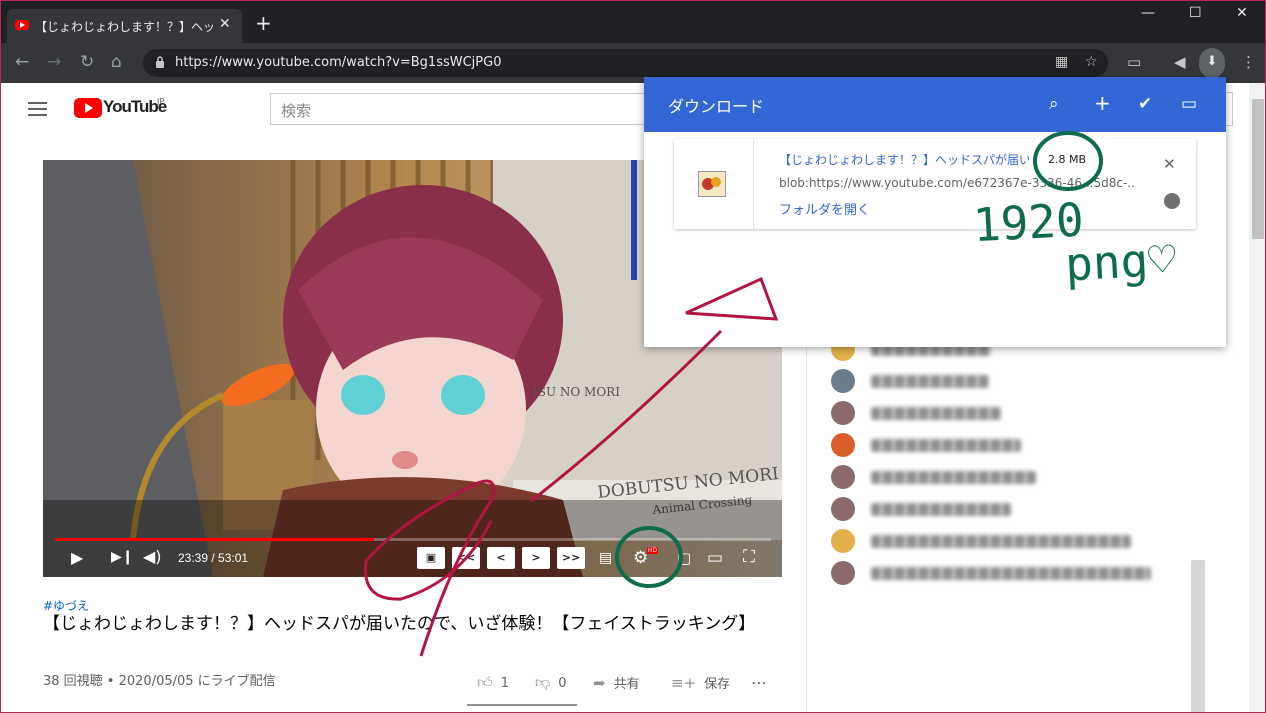 The height and width of the screenshot is (713, 1266). I want to click on share-button: ➦ 共有, so click(616, 682).